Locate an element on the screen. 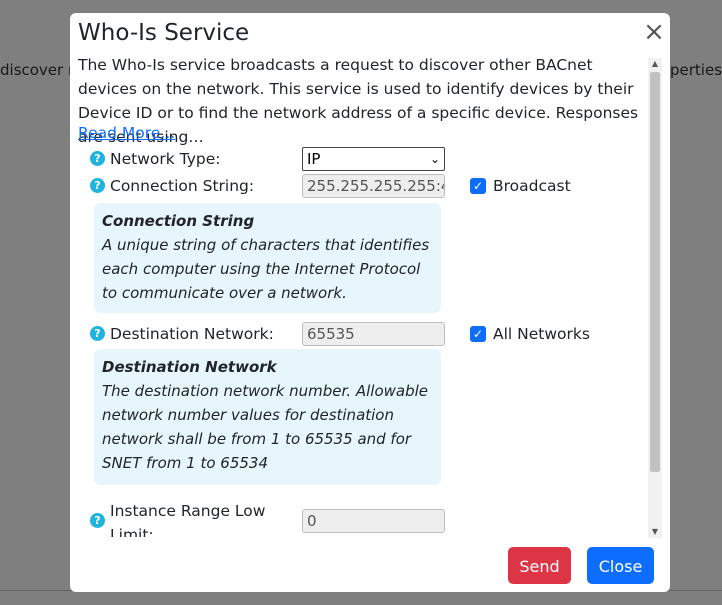 The image size is (722, 605). instance-low-row: ? Instance Range Low Limit: 0 is located at coordinates (370, 518).